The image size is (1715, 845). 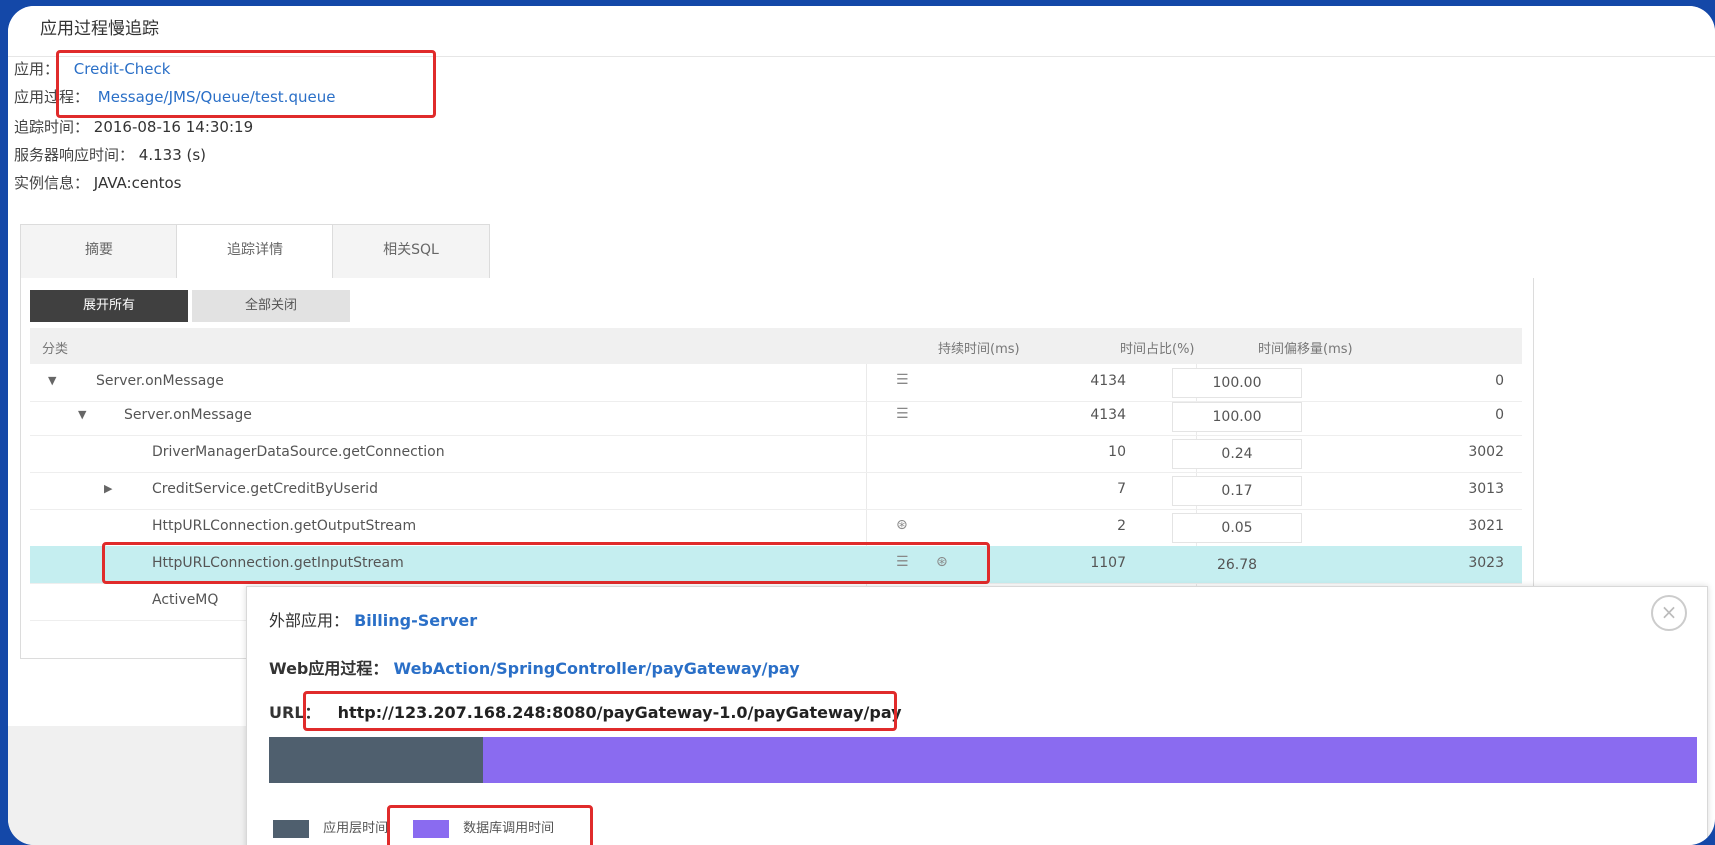 I want to click on legend-app-label: 应用层时间, so click(x=356, y=828).